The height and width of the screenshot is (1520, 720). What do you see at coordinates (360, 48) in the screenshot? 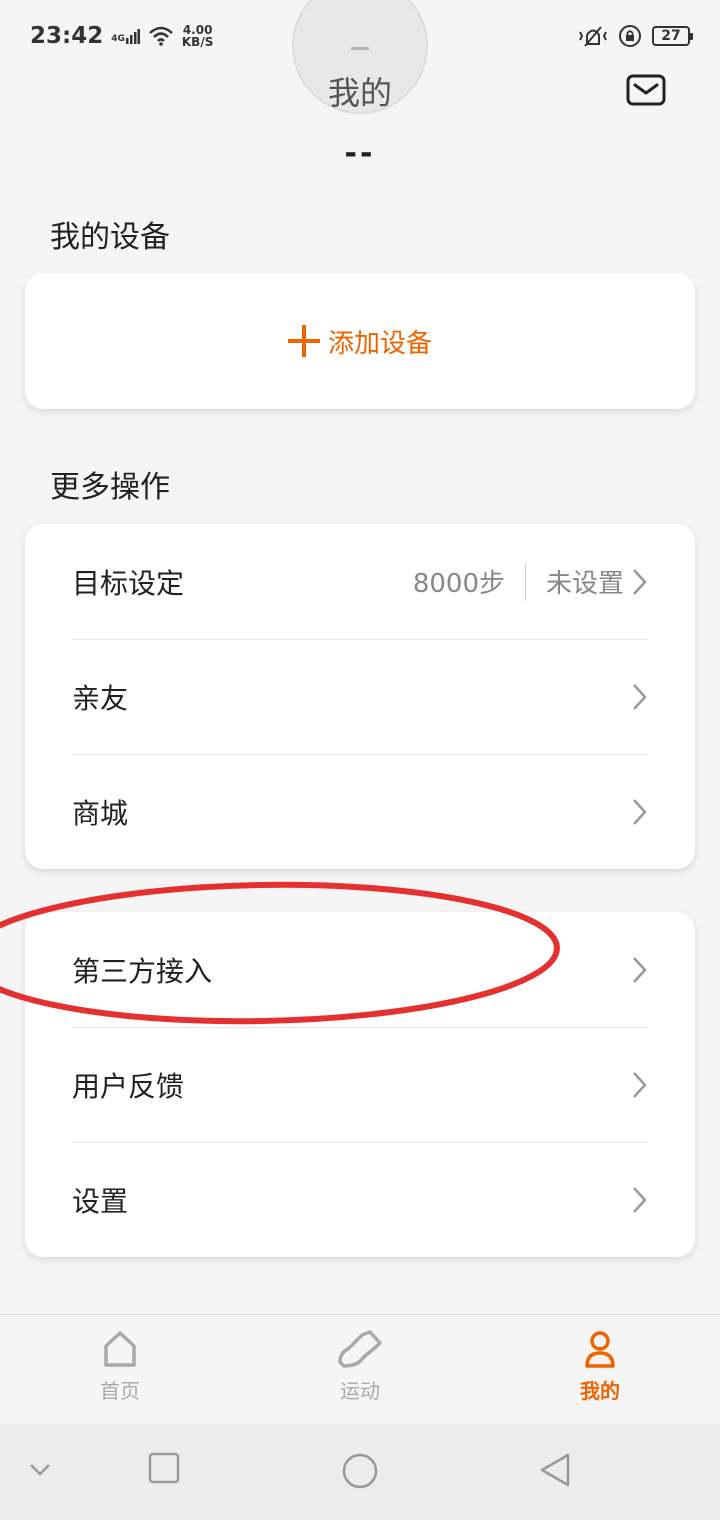
I see `avatar-placeholder` at bounding box center [360, 48].